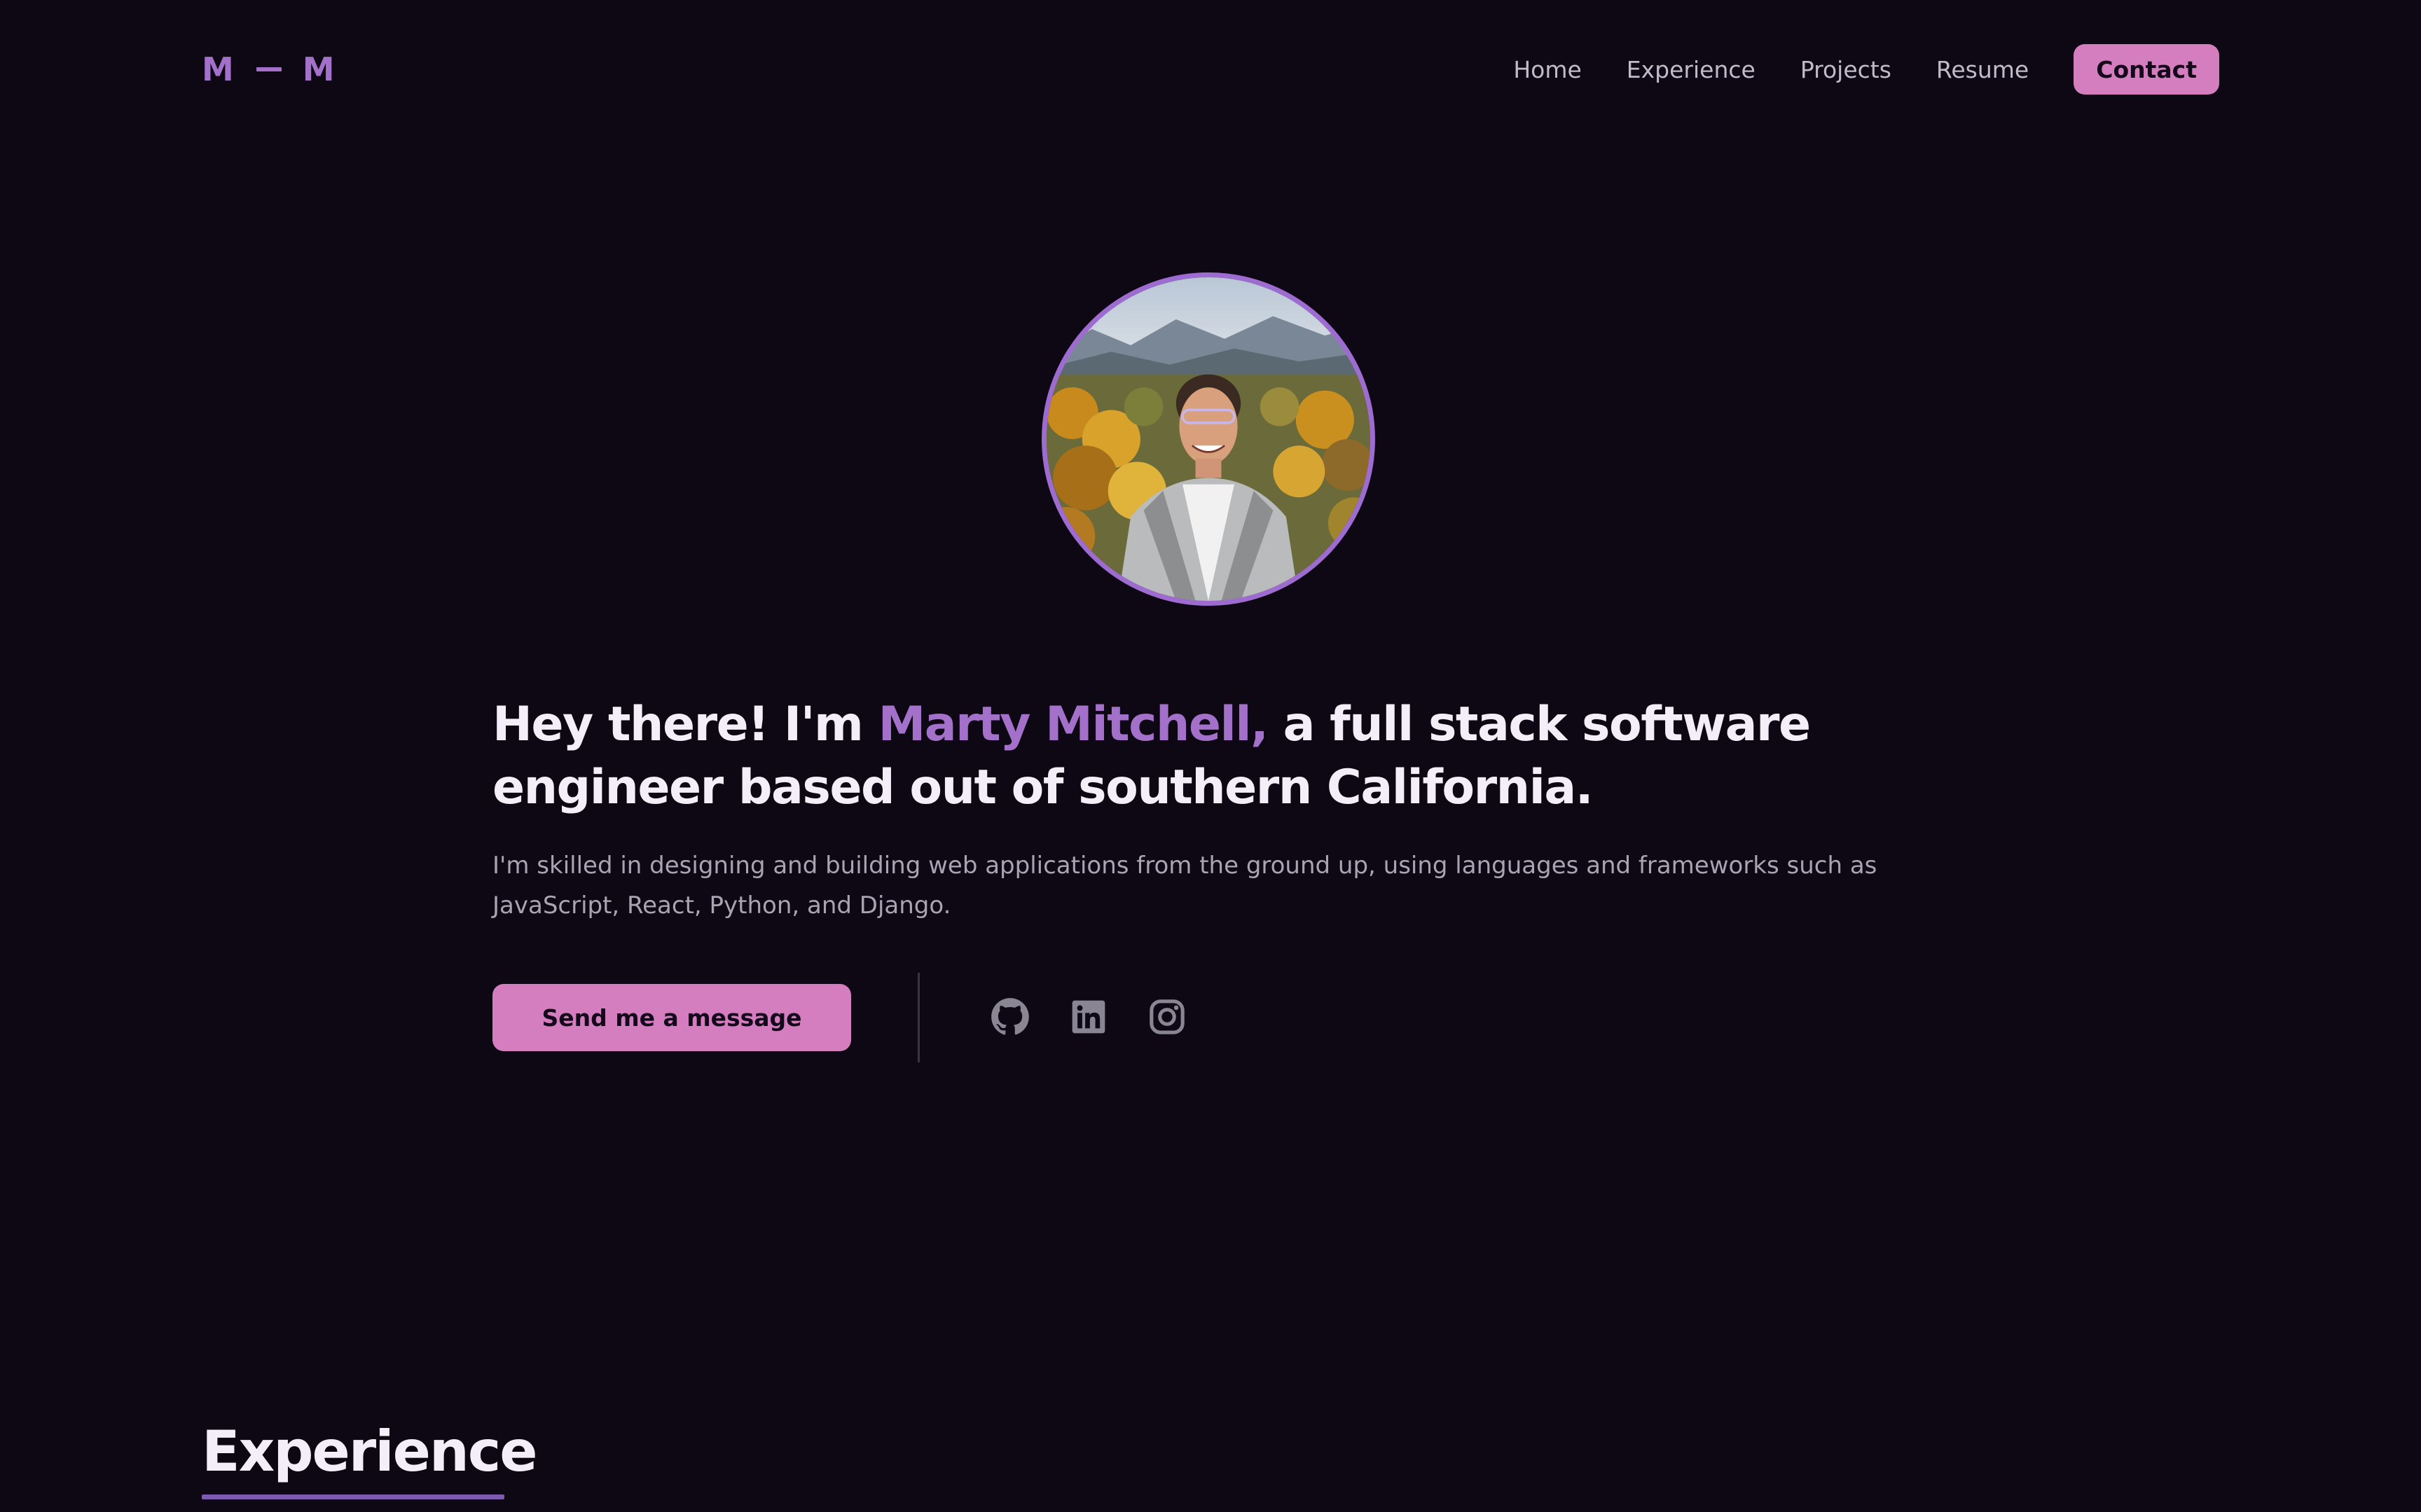 This screenshot has width=2421, height=1512. Describe the element at coordinates (1691, 69) in the screenshot. I see `nav-link-experience: Experience` at that location.